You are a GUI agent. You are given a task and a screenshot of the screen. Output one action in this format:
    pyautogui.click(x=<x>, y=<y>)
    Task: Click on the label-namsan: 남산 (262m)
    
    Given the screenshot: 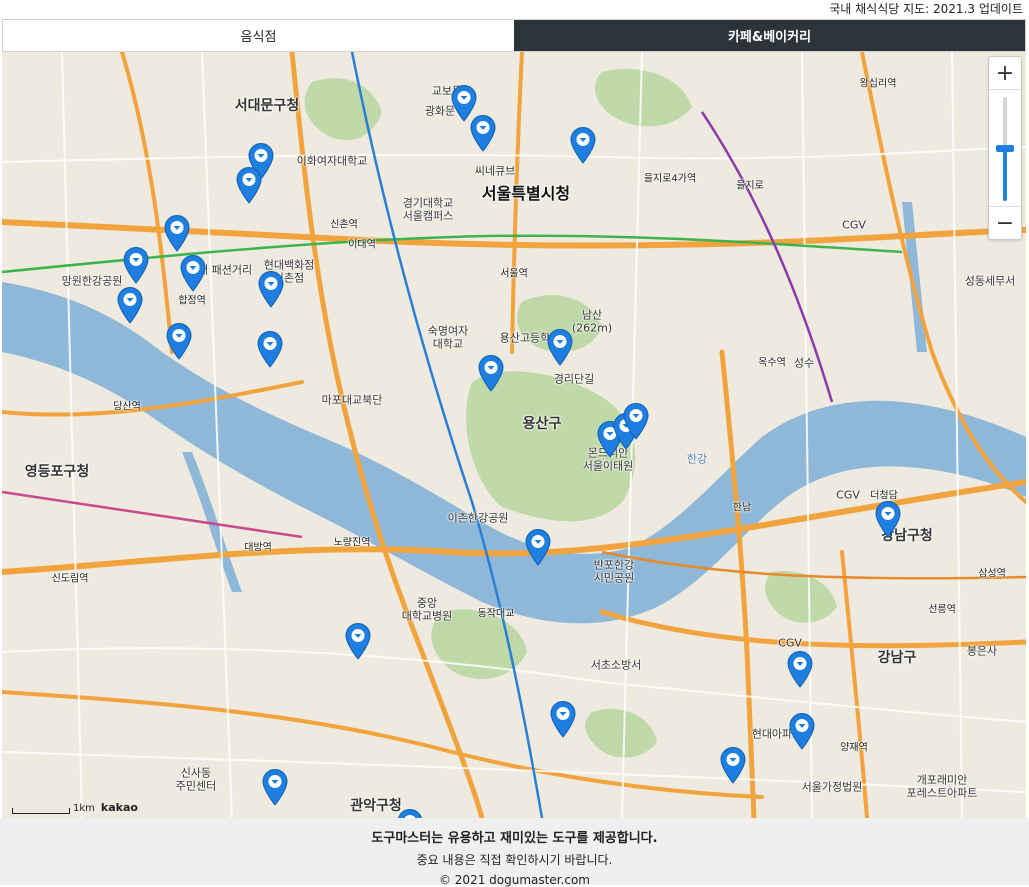 What is the action you would take?
    pyautogui.click(x=592, y=321)
    